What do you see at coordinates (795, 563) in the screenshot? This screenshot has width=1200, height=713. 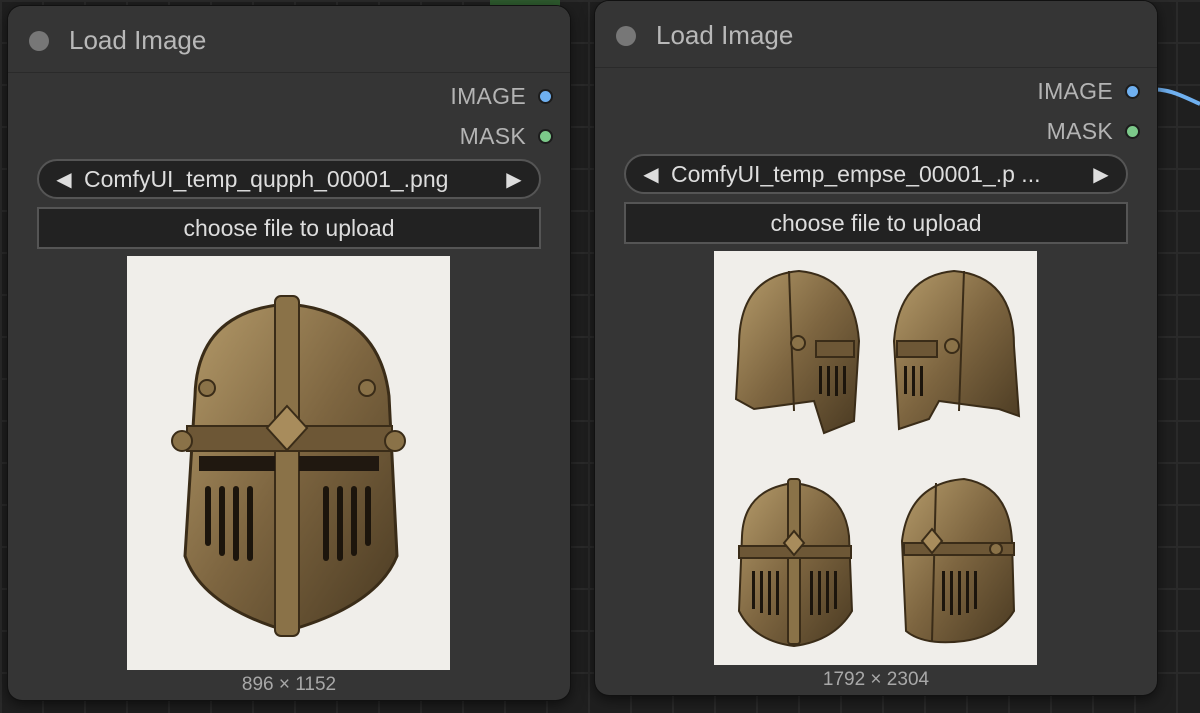 I see `helmet-front-small` at bounding box center [795, 563].